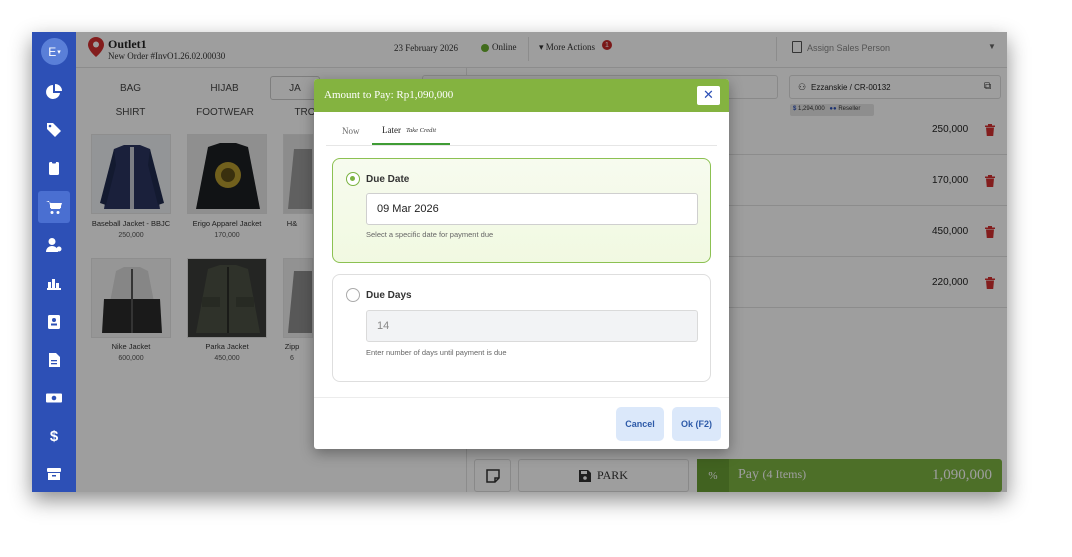 The width and height of the screenshot is (1072, 557). I want to click on dialog-title: Amount to Pay: Rp1,090,000, so click(389, 95).